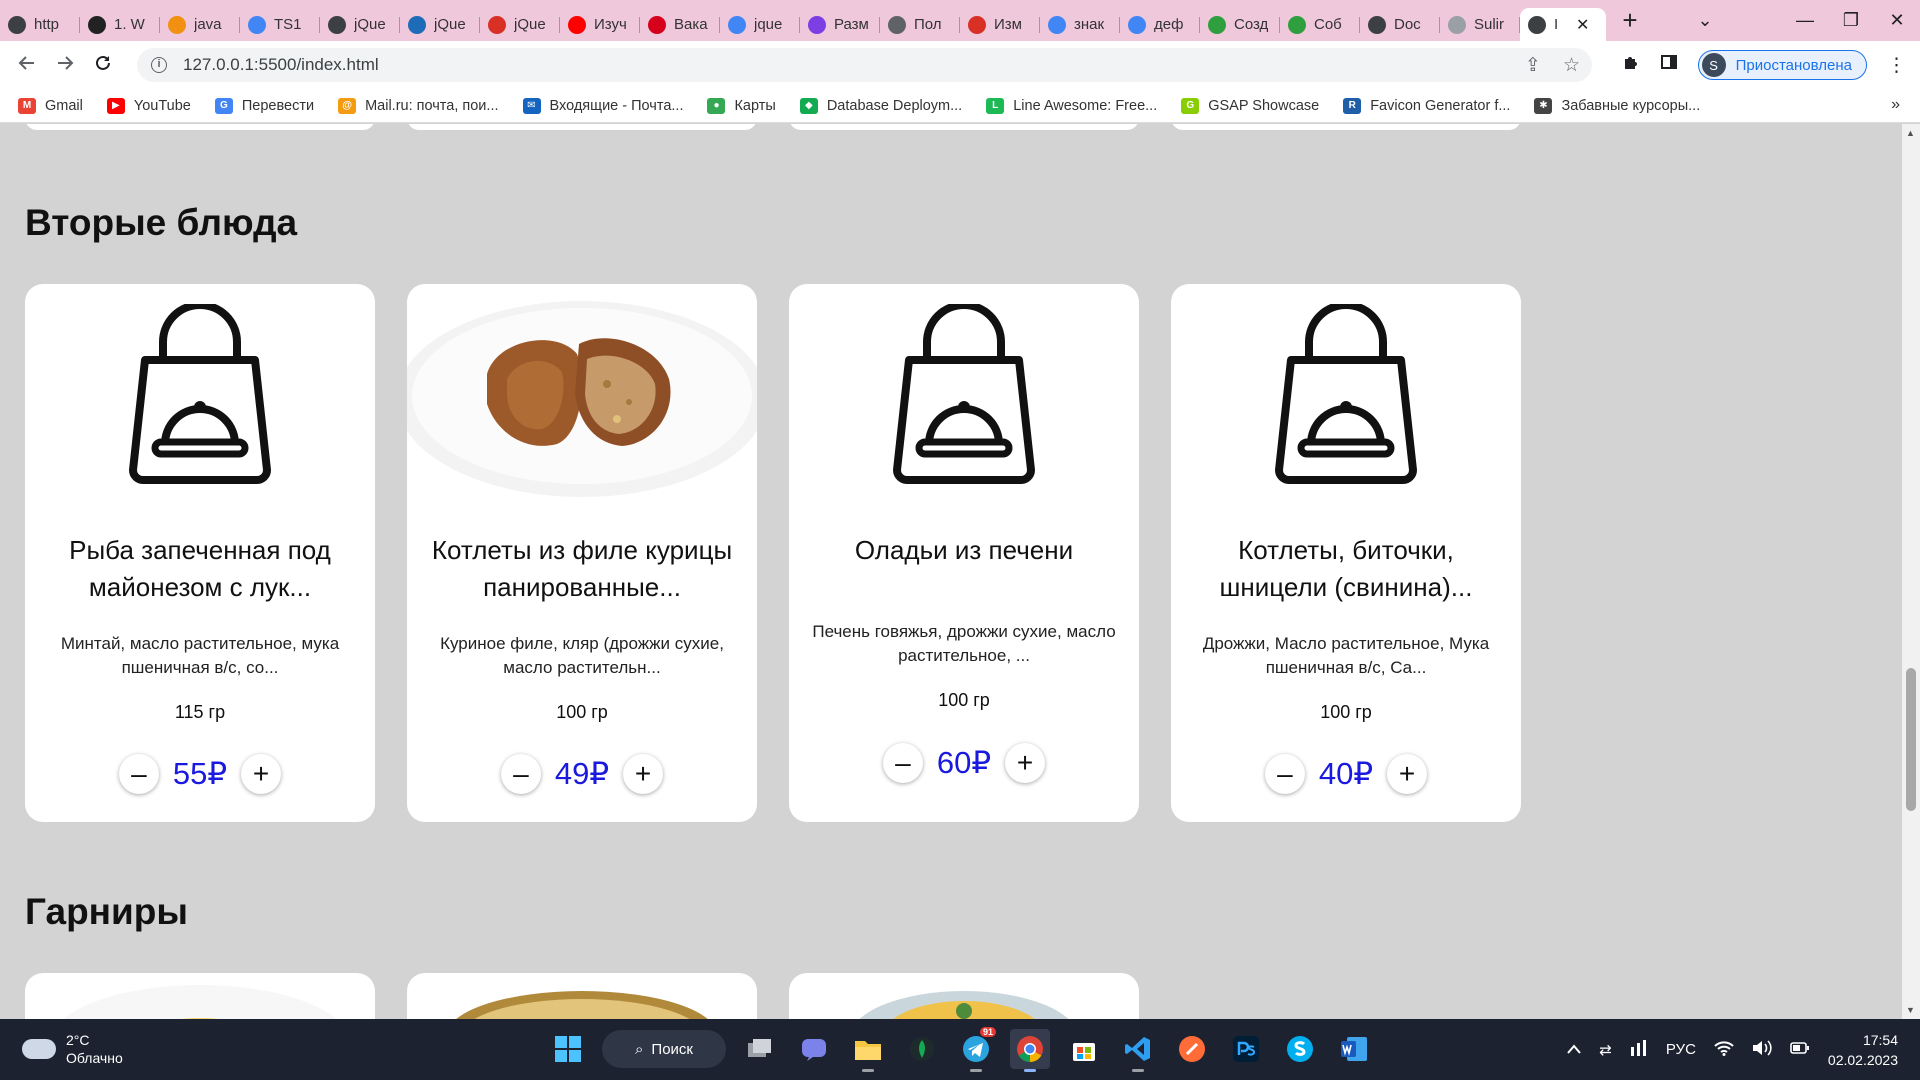  I want to click on scrollbar-thumb, so click(1911, 739).